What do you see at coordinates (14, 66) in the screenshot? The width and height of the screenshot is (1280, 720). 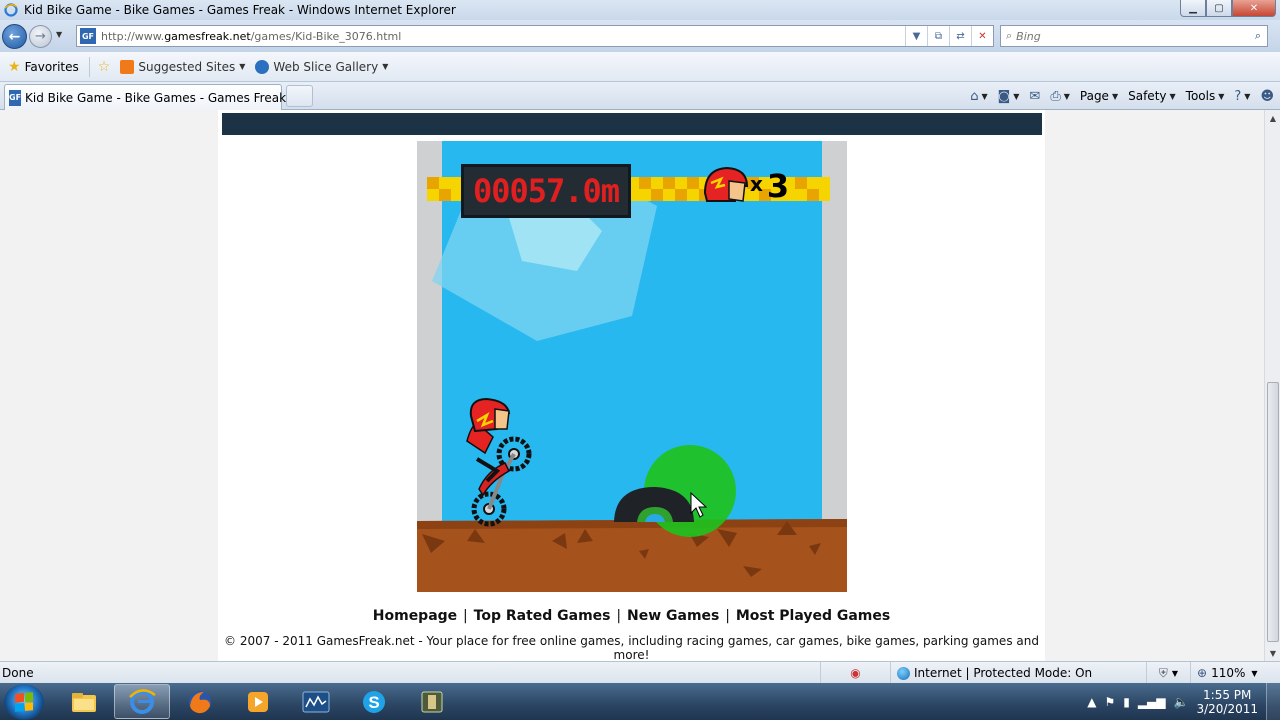 I see `star-icon: ★` at bounding box center [14, 66].